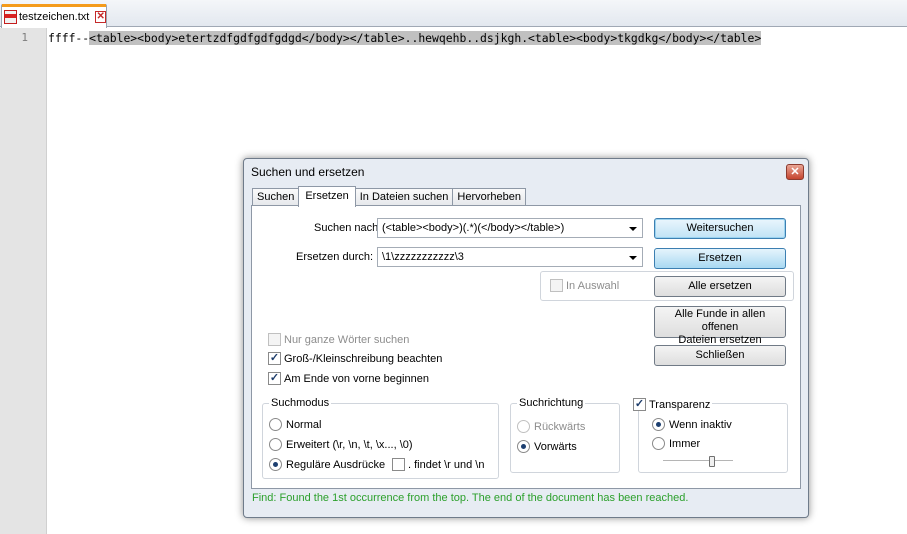 The height and width of the screenshot is (534, 907). I want to click on search-mode-normal: Normal, so click(295, 424).